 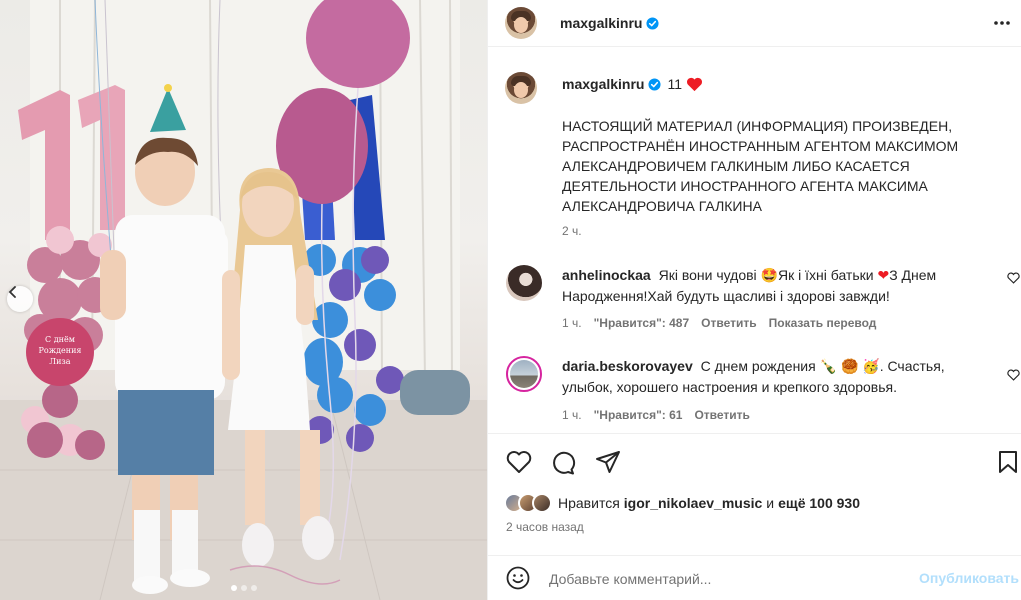 What do you see at coordinates (770, 503) in the screenshot?
I see `likes-middle: и` at bounding box center [770, 503].